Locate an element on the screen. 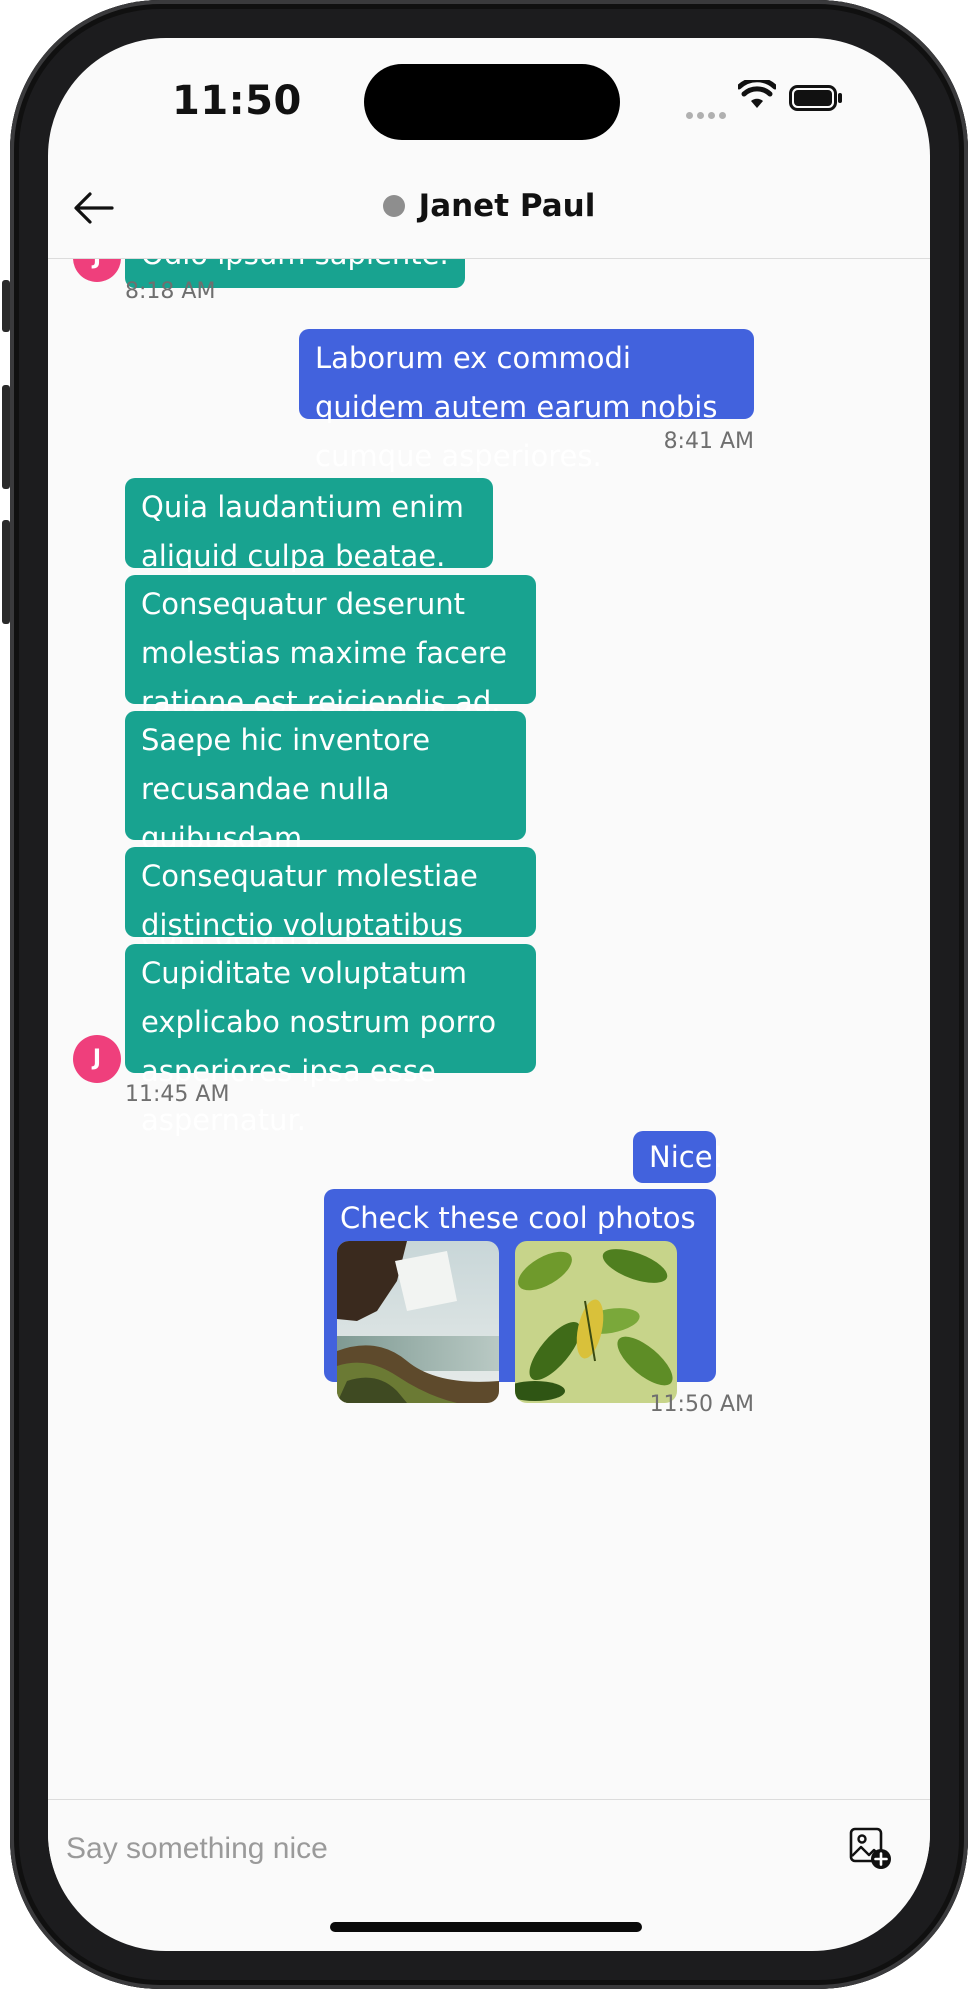 This screenshot has height=1989, width=976. volume-up-button is located at coordinates (6, 437).